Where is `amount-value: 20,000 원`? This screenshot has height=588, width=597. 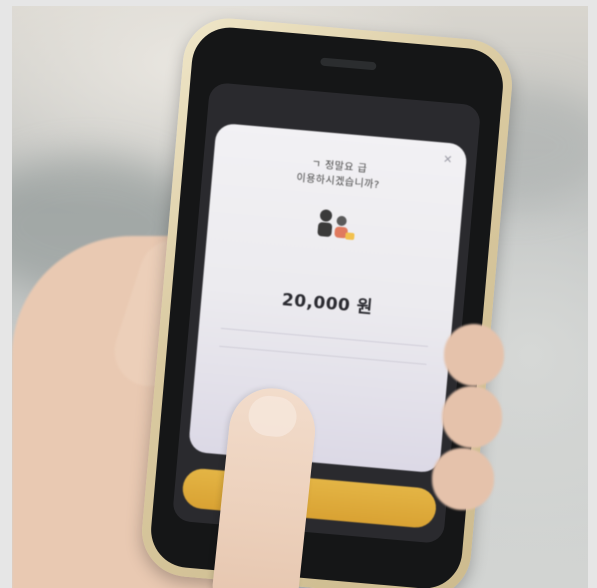 amount-value: 20,000 원 is located at coordinates (327, 304).